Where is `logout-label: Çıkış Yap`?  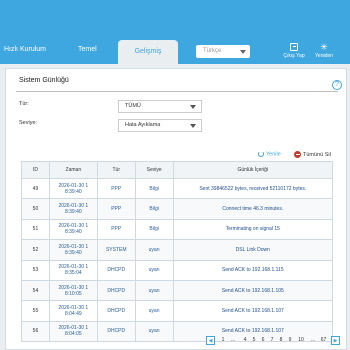
logout-label: Çıkış Yap is located at coordinates (294, 56).